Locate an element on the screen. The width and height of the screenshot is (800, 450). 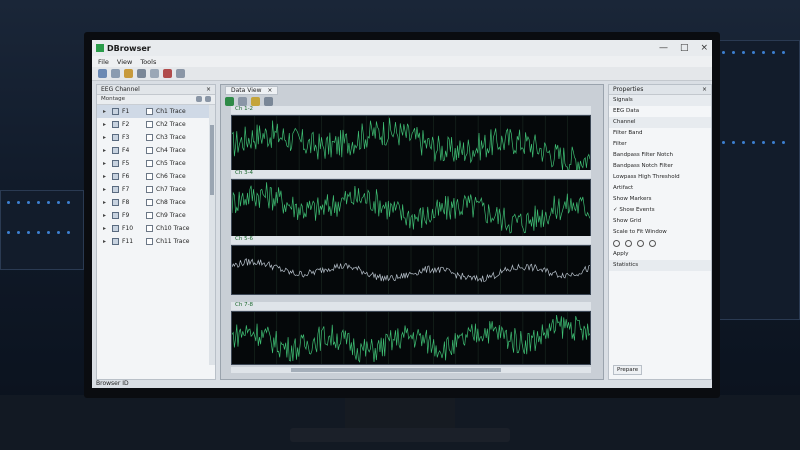
eye-icon is located at coordinates (640, 243).